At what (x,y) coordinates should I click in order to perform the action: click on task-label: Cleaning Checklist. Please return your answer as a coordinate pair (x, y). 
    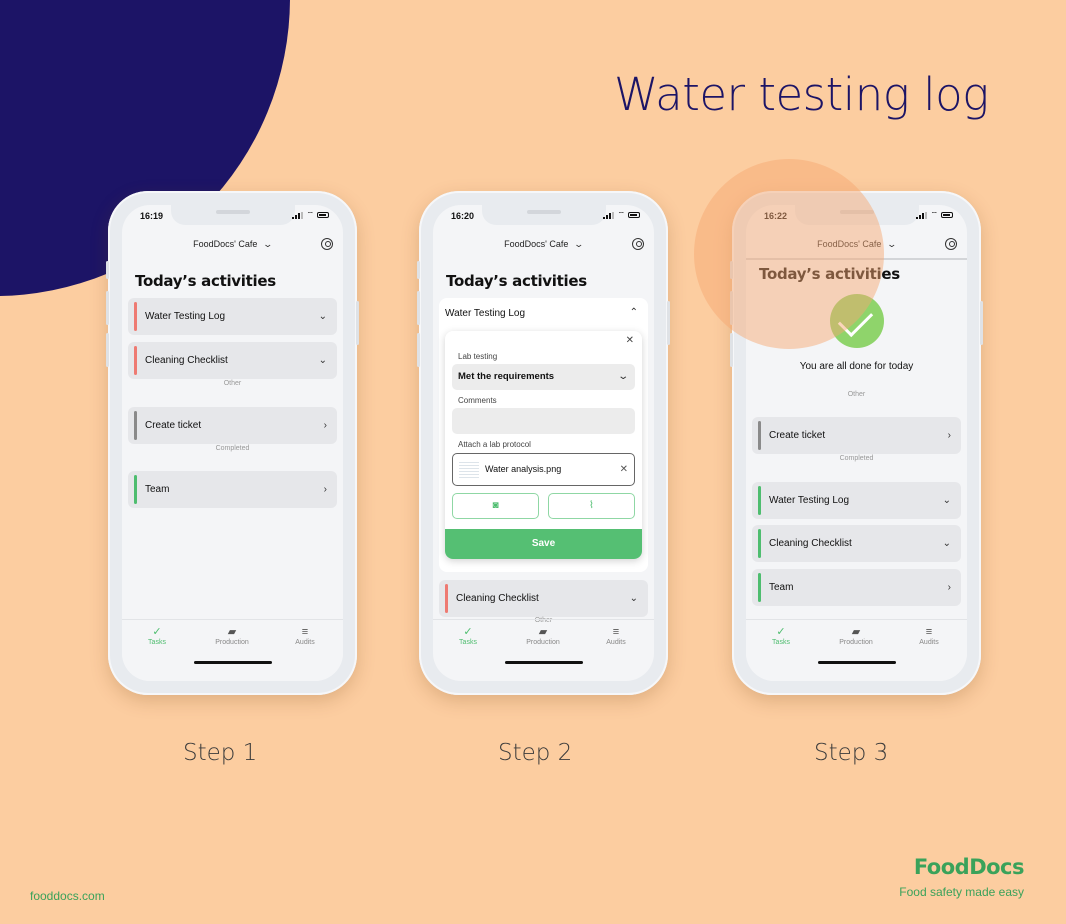
    Looking at the image, I should click on (810, 543).